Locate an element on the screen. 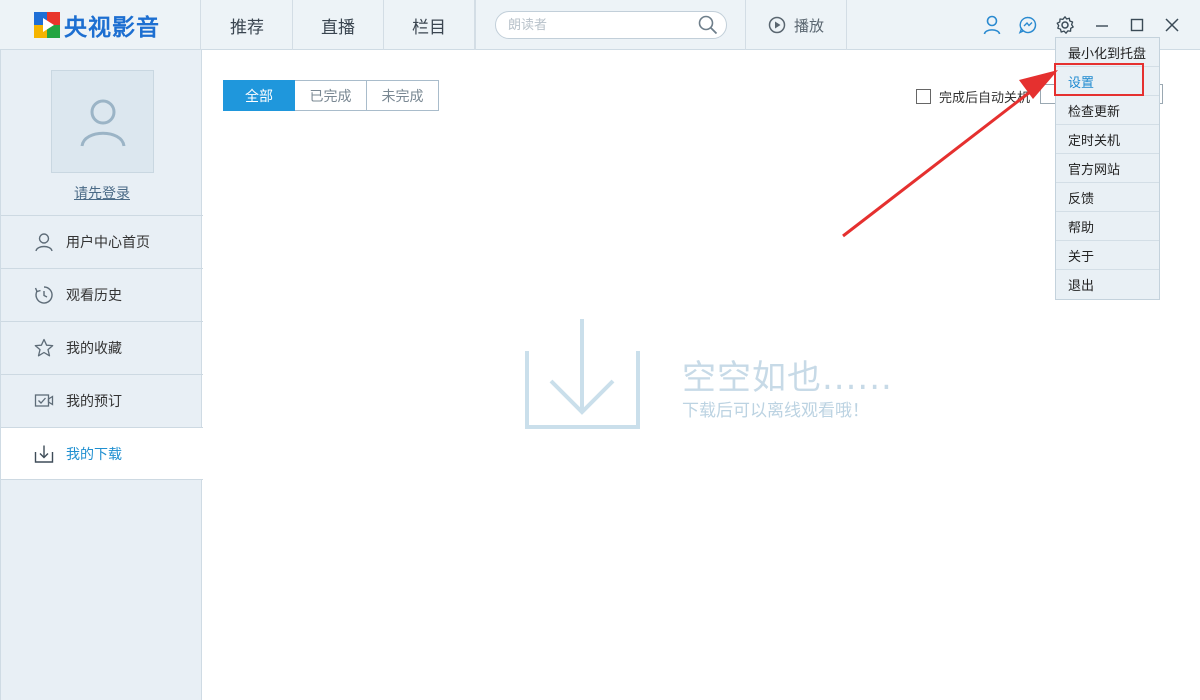  title-bar: 央视影音 推荐 直播 栏目 播放 is located at coordinates (600, 25).